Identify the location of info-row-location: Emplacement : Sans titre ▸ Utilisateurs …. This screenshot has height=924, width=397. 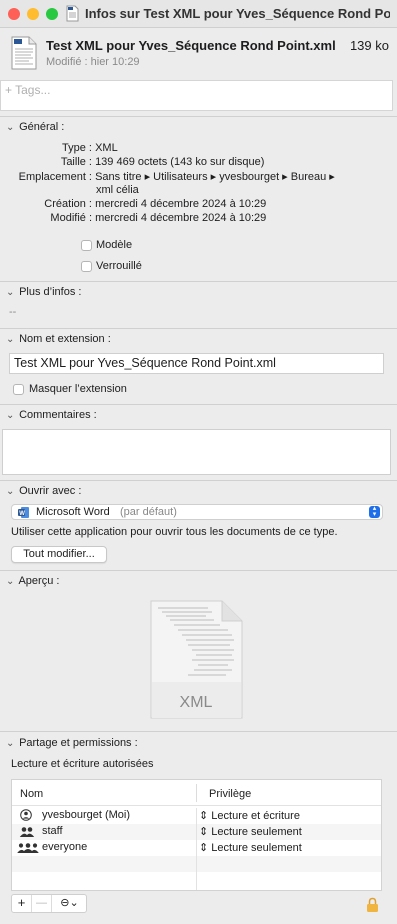
(176, 177).